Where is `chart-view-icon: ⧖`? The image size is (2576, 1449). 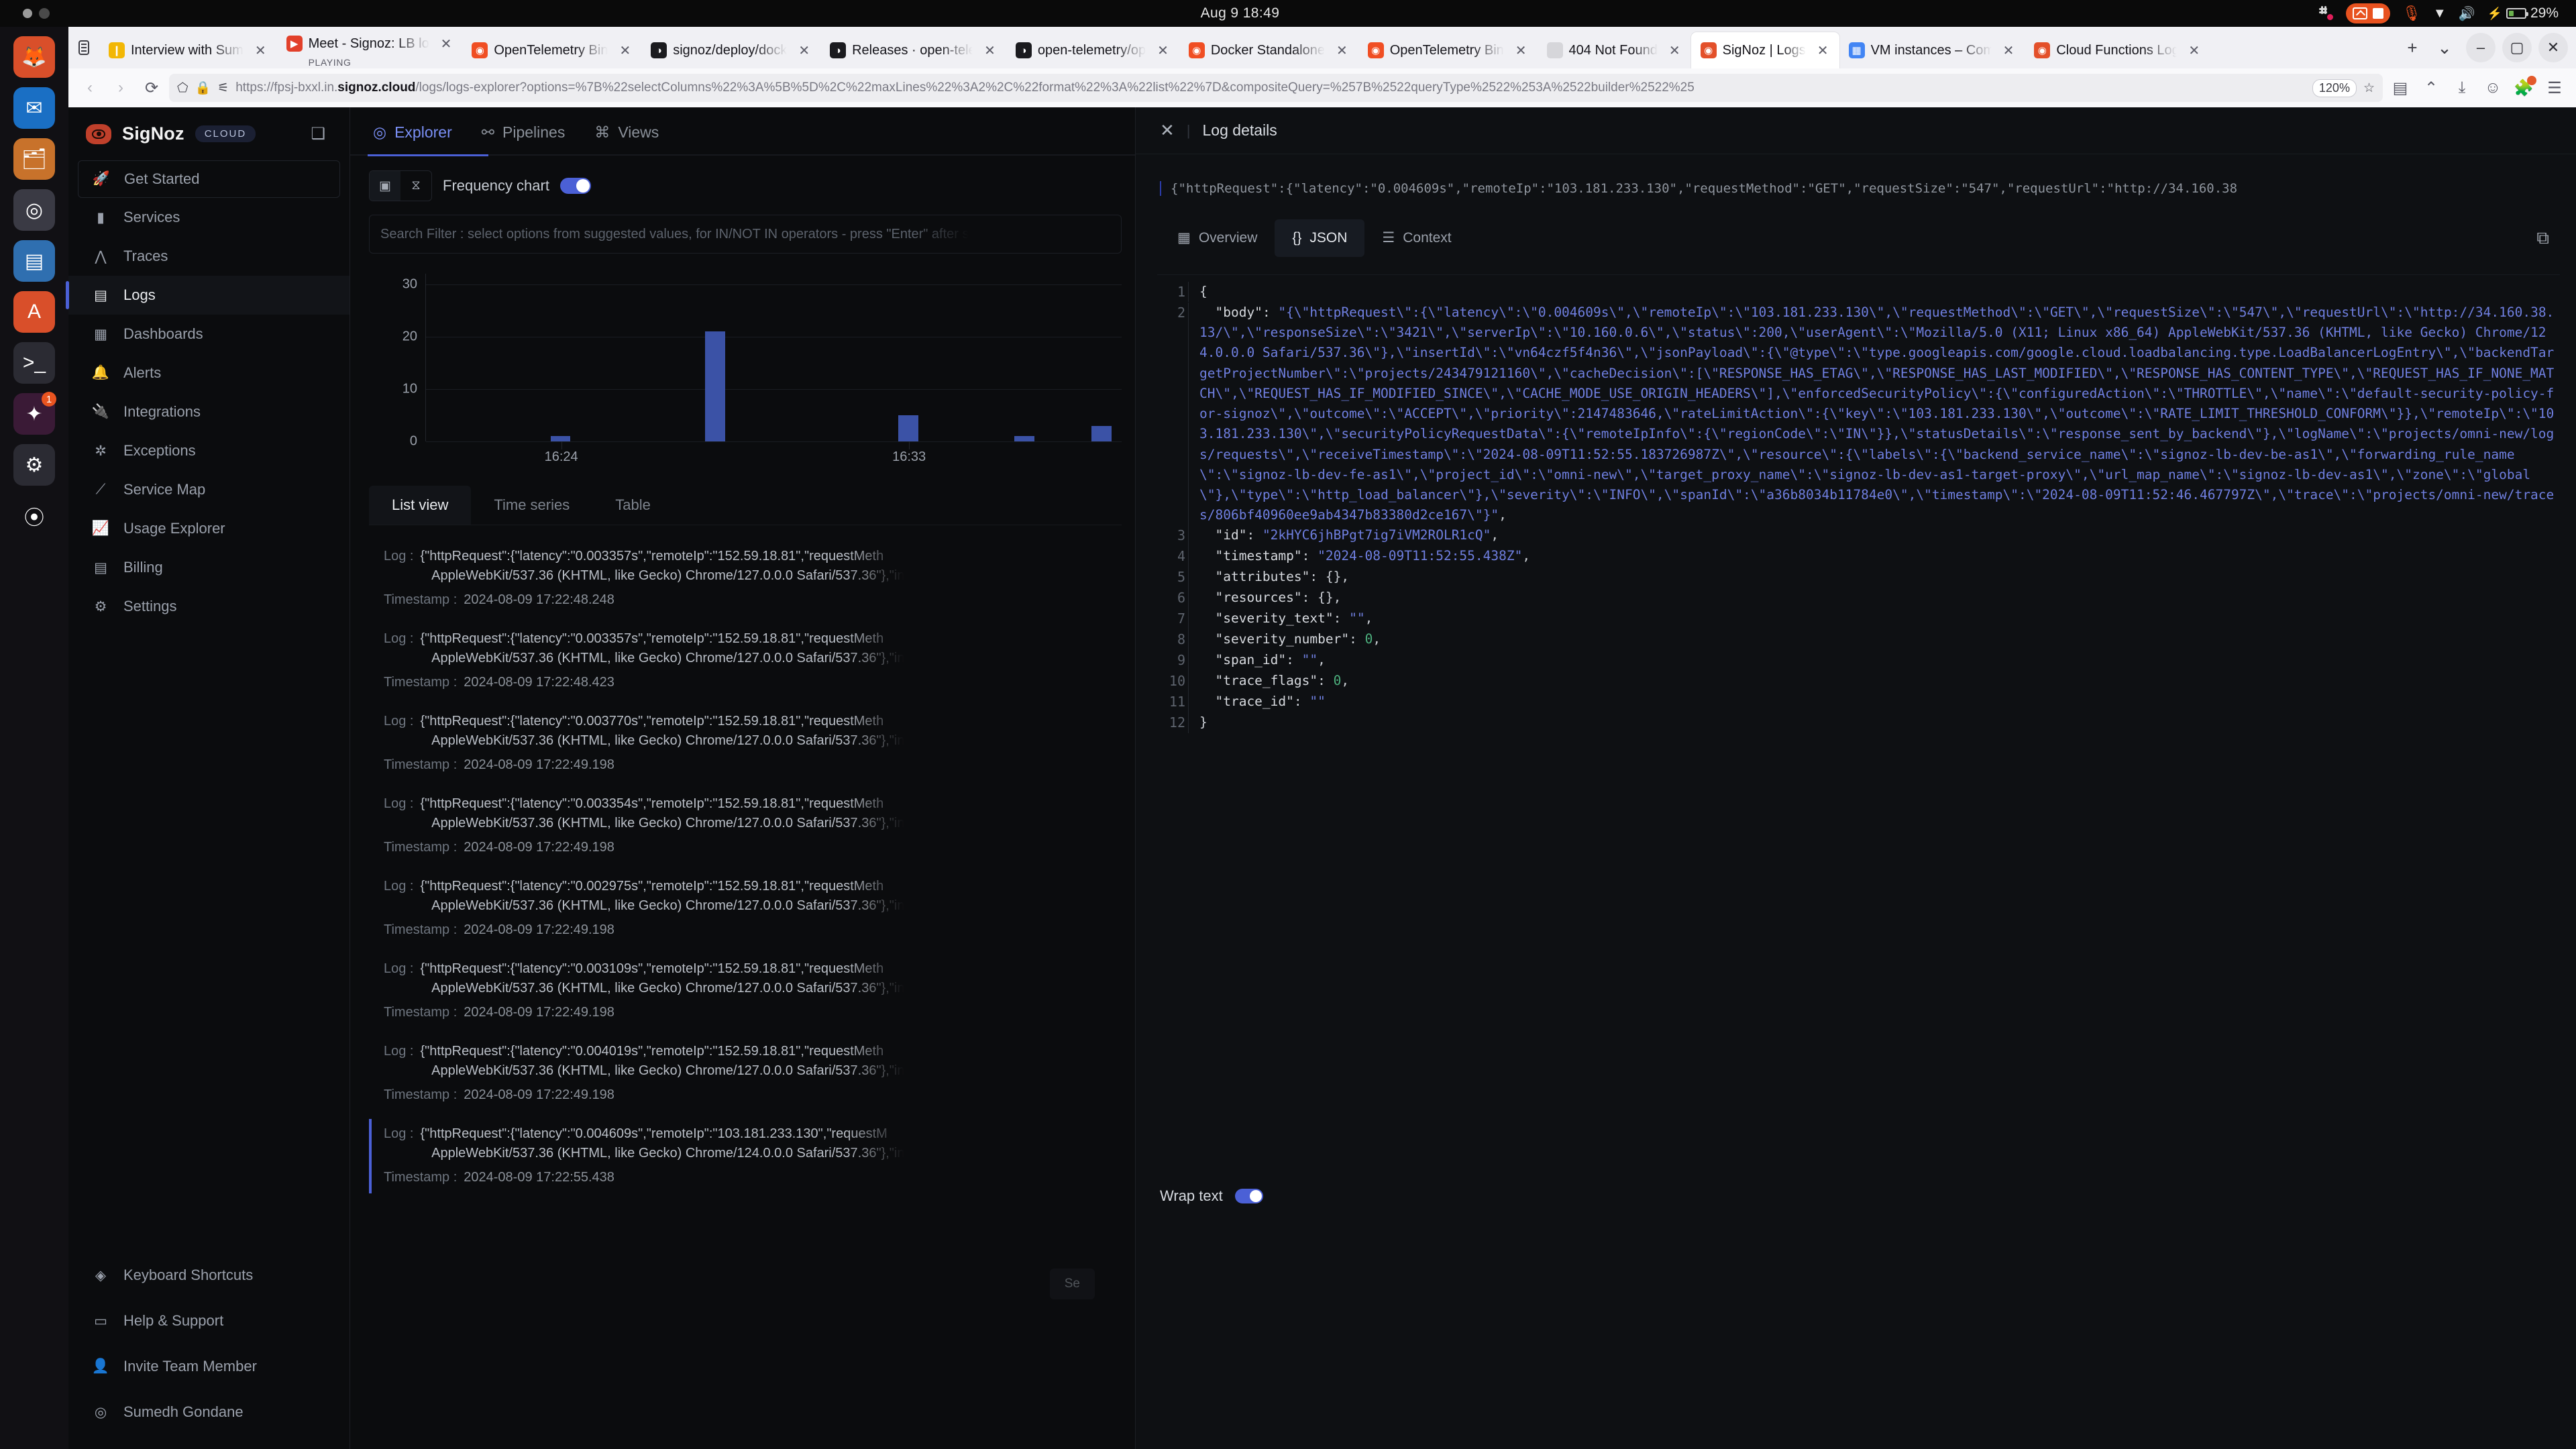 chart-view-icon: ⧖ is located at coordinates (415, 186).